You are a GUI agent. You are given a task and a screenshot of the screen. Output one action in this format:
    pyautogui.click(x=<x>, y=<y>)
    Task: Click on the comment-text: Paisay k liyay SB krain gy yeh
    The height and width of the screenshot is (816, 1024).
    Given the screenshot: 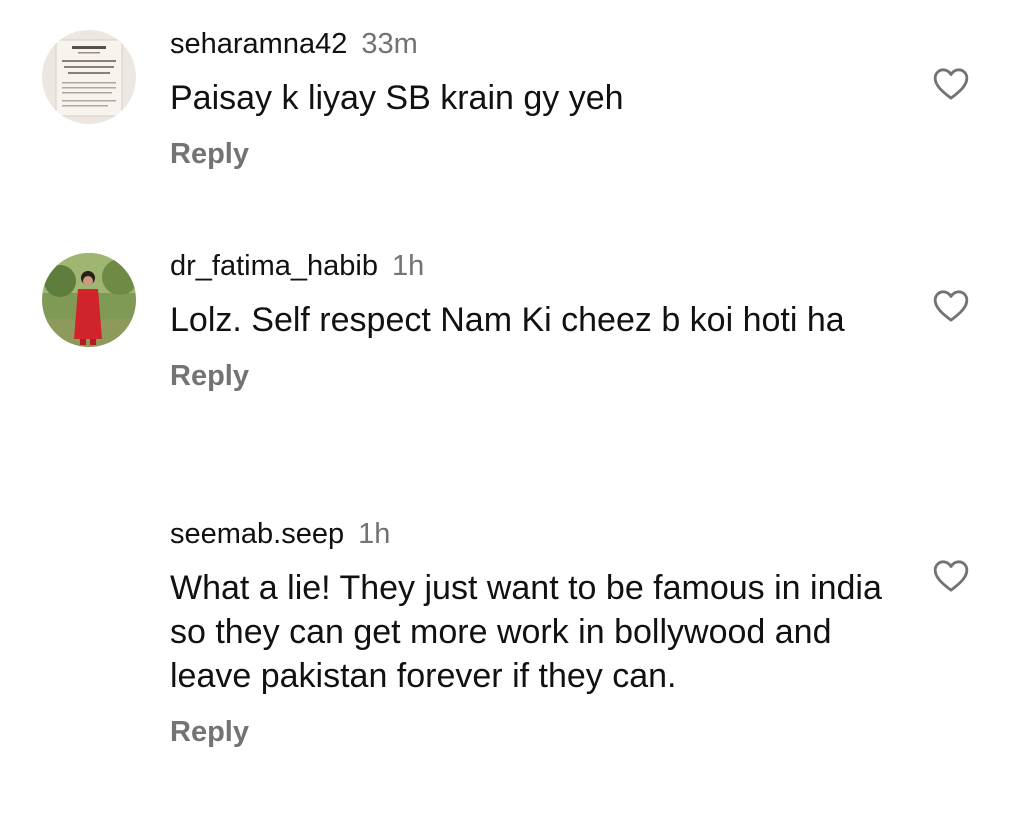 What is the action you would take?
    pyautogui.click(x=397, y=98)
    